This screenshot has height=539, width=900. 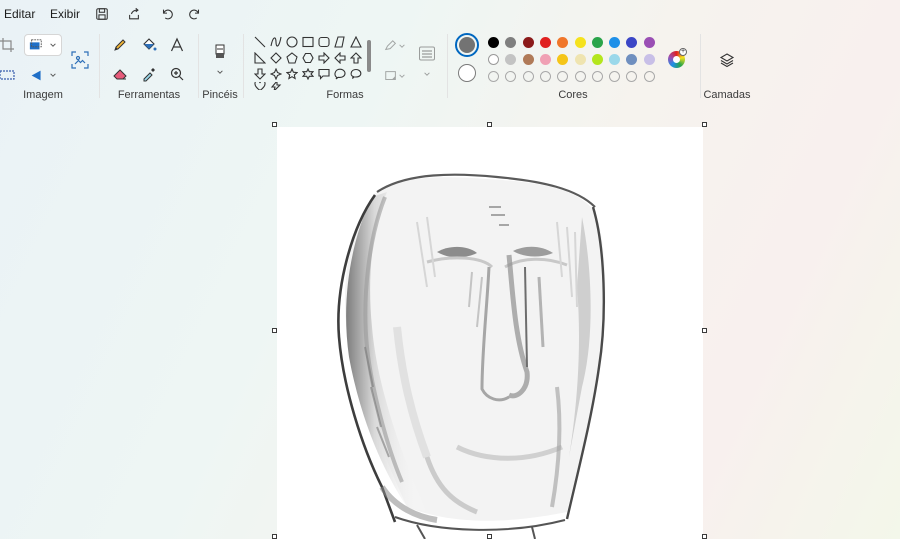 What do you see at coordinates (356, 74) in the screenshot?
I see `cloud-callout-shape-icon` at bounding box center [356, 74].